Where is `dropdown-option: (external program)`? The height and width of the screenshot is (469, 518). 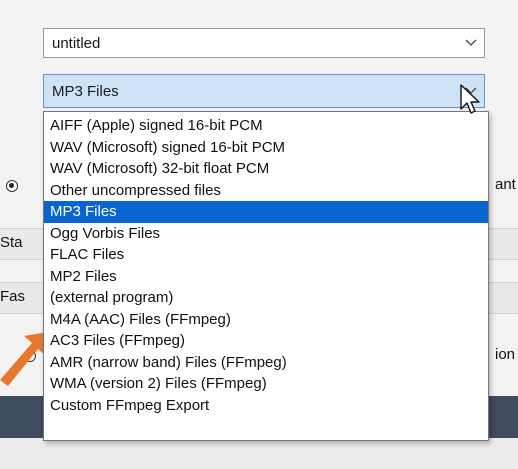
dropdown-option: (external program) is located at coordinates (266, 298).